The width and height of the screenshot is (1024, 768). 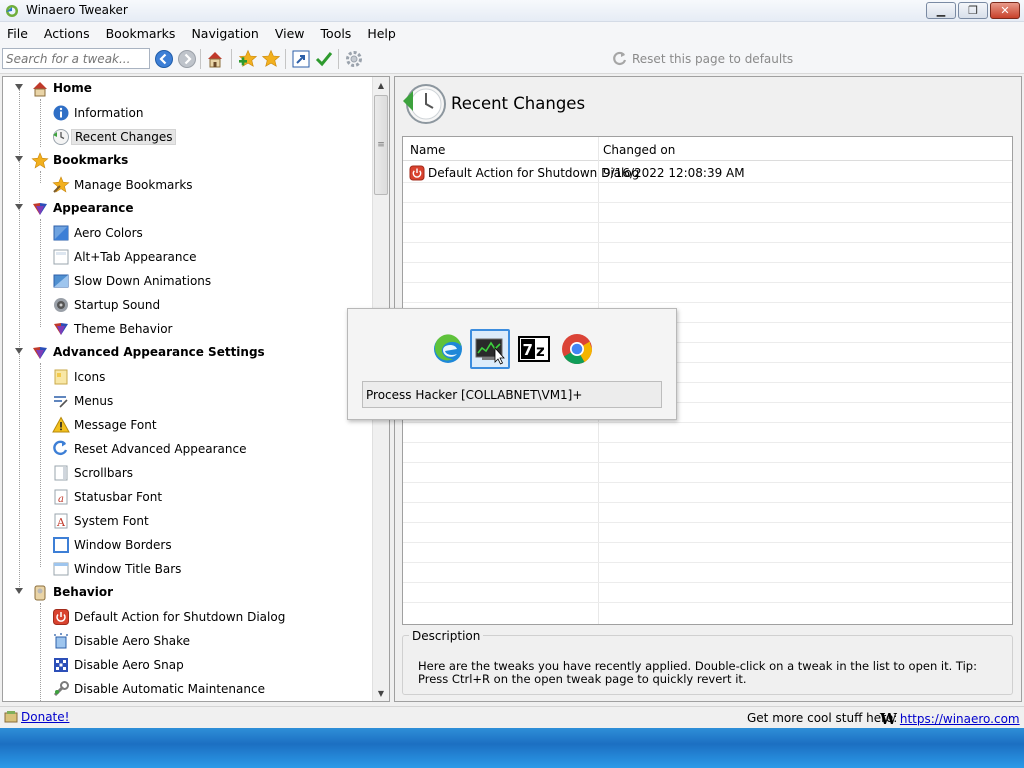 What do you see at coordinates (1005, 10) in the screenshot?
I see `close-button: ✕` at bounding box center [1005, 10].